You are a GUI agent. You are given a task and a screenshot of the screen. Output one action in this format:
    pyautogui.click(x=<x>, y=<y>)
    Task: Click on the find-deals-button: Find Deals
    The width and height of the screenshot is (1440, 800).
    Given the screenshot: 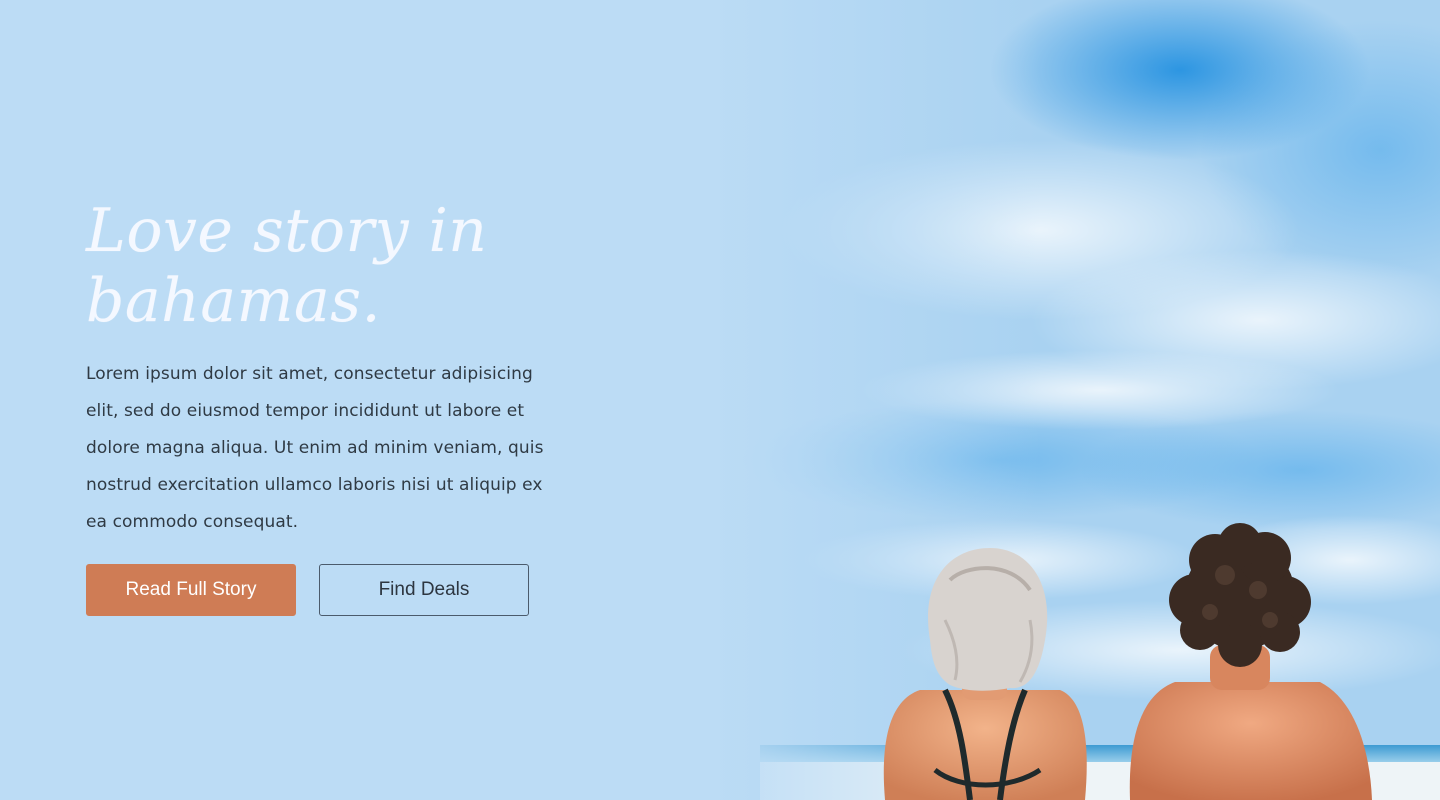 What is the action you would take?
    pyautogui.click(x=424, y=590)
    